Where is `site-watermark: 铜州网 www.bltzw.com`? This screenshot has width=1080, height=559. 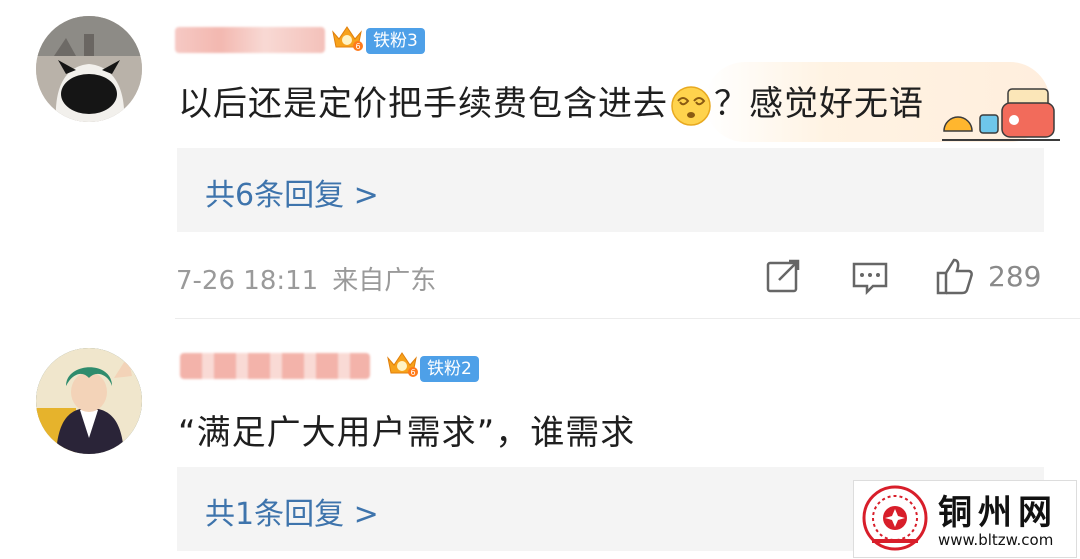
site-watermark: 铜州网 www.bltzw.com is located at coordinates (965, 519).